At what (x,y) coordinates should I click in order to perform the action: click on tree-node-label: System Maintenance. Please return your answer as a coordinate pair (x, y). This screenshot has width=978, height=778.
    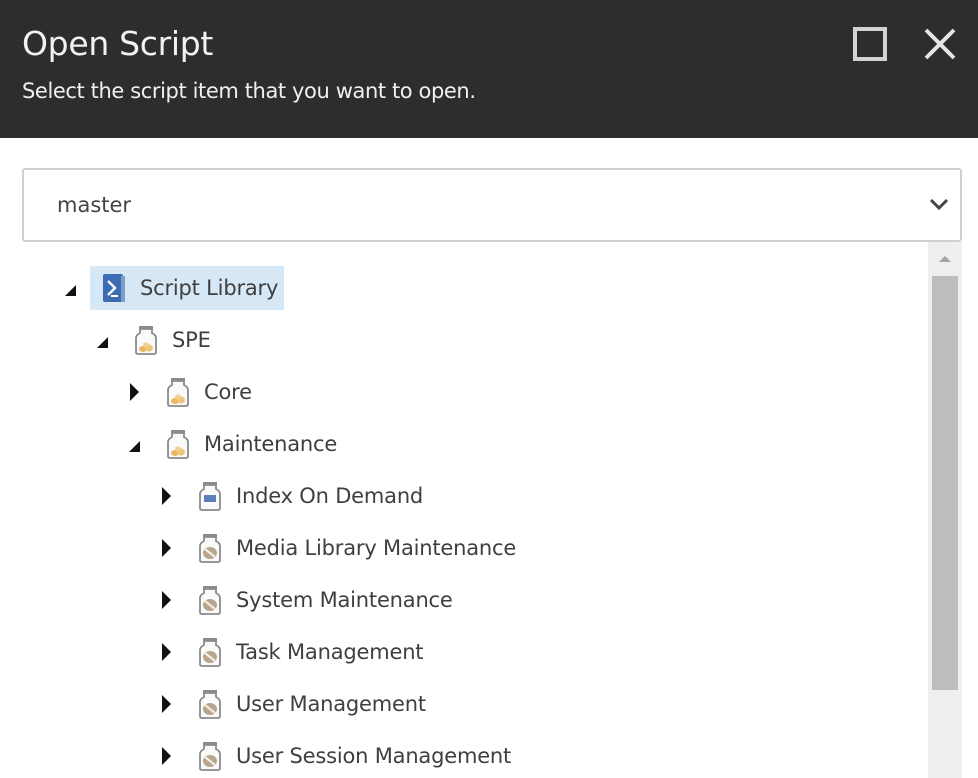
    Looking at the image, I should click on (344, 600).